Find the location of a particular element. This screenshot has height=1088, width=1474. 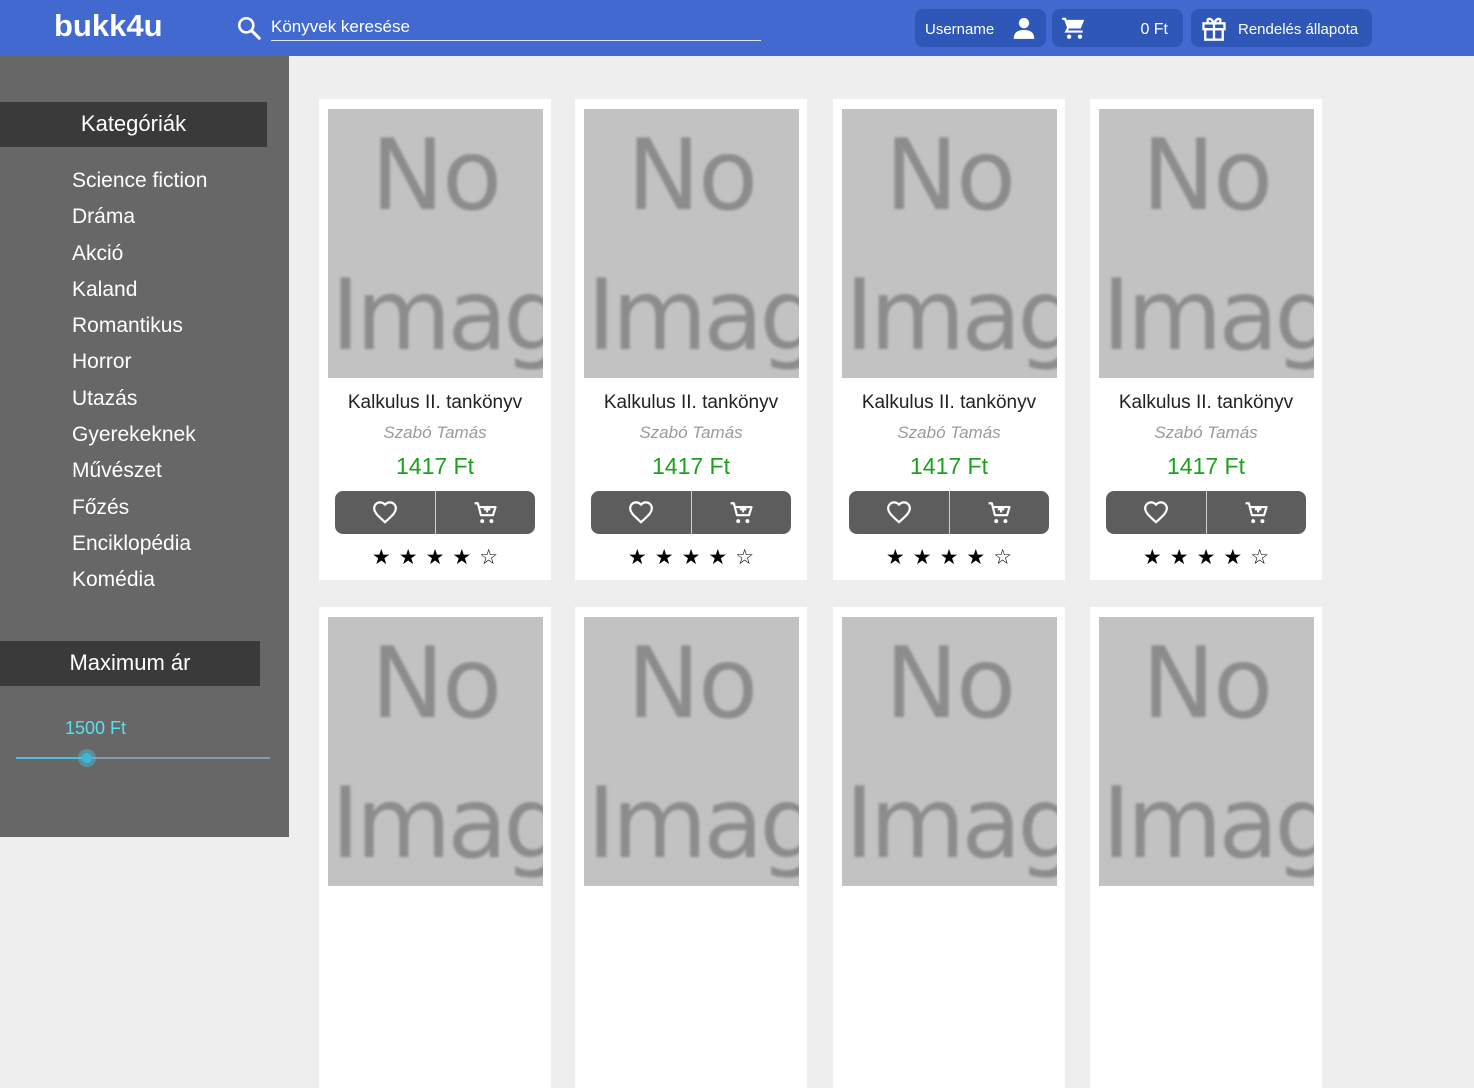

search-icon is located at coordinates (249, 28).